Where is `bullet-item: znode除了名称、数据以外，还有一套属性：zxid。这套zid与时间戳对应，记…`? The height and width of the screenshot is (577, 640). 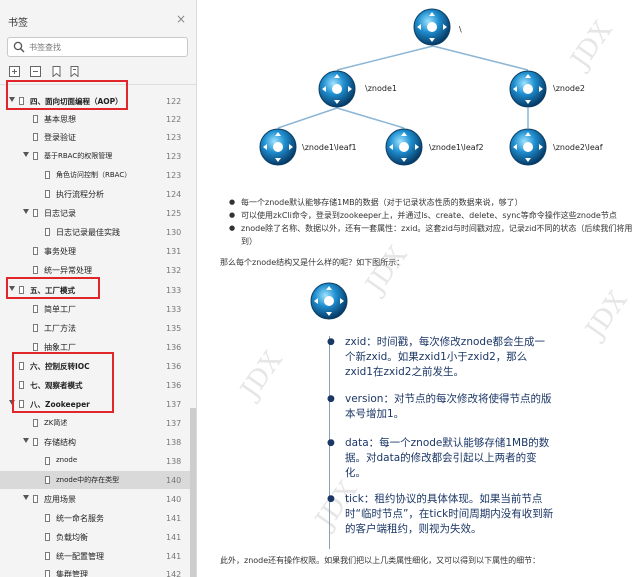
bullet-item: znode除了名称、数据以外，还有一套属性：zxid。这套zid与时间戳对应，记… is located at coordinates (434, 235).